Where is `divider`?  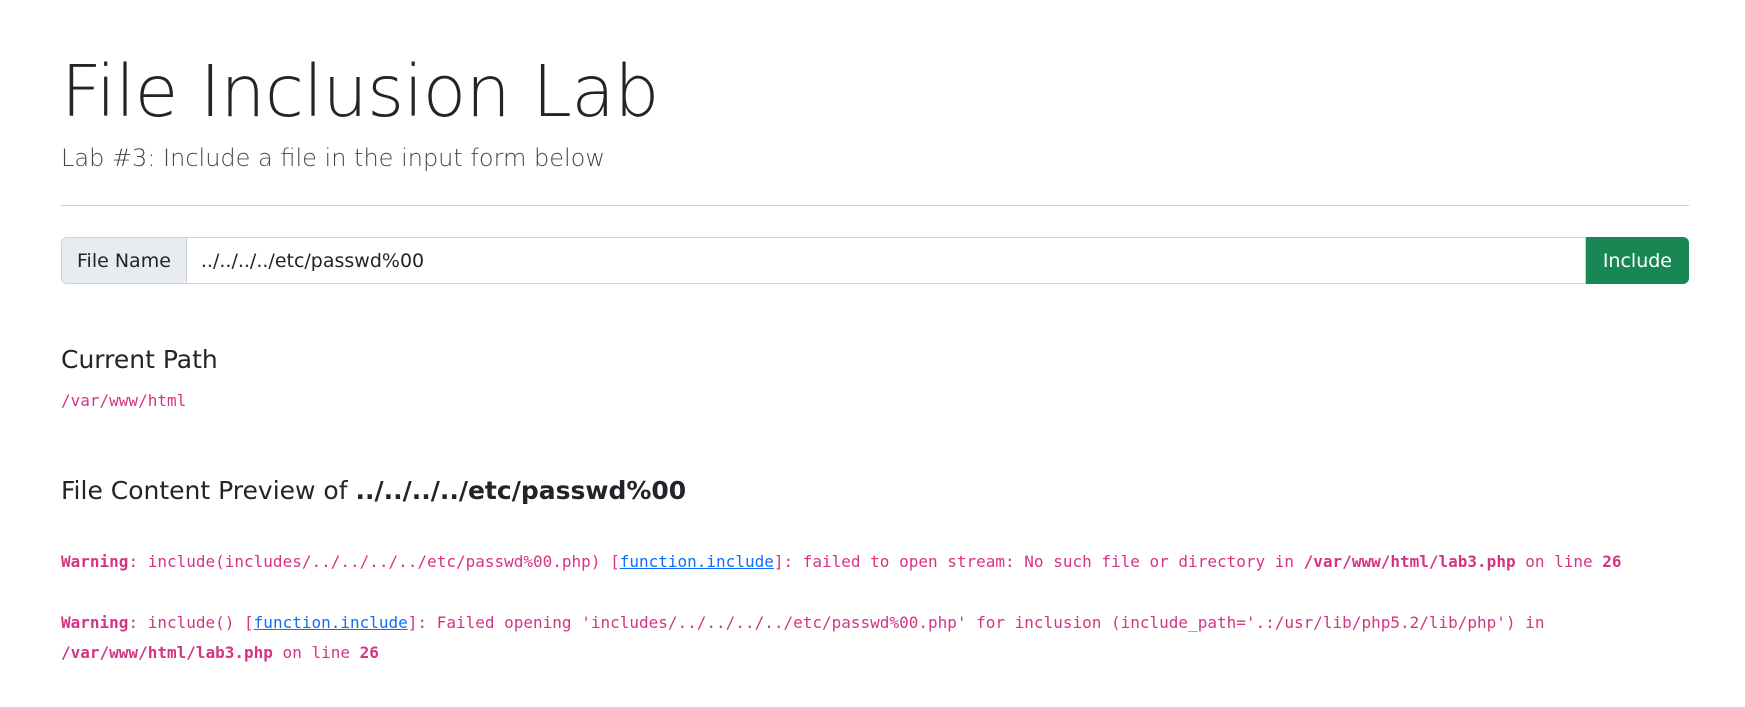 divider is located at coordinates (875, 205).